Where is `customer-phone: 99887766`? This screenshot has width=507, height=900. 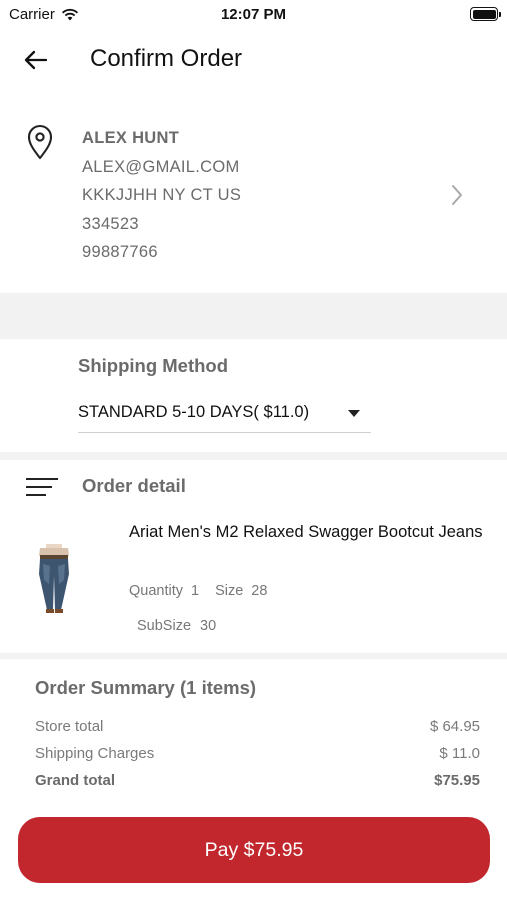 customer-phone: 99887766 is located at coordinates (120, 252).